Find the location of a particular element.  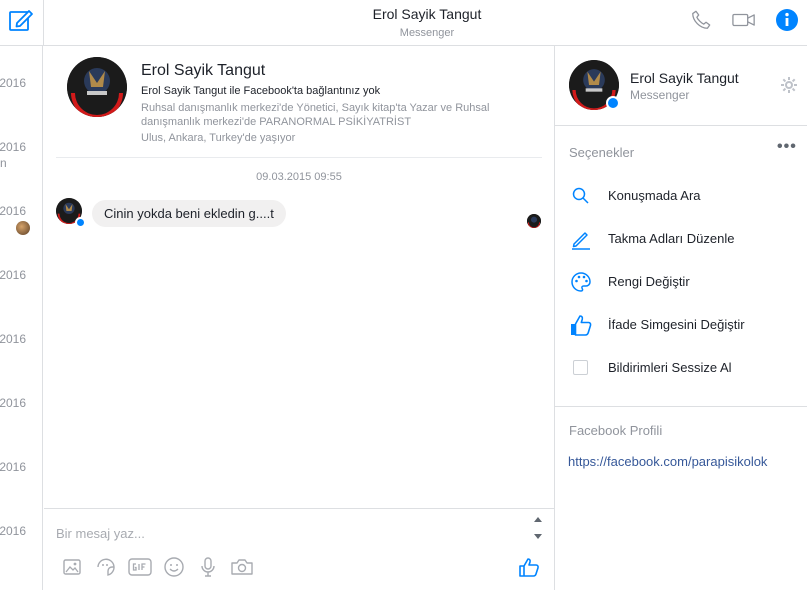

facebook-profile-link: https://facebook.com/parapisikolok is located at coordinates (667, 461).